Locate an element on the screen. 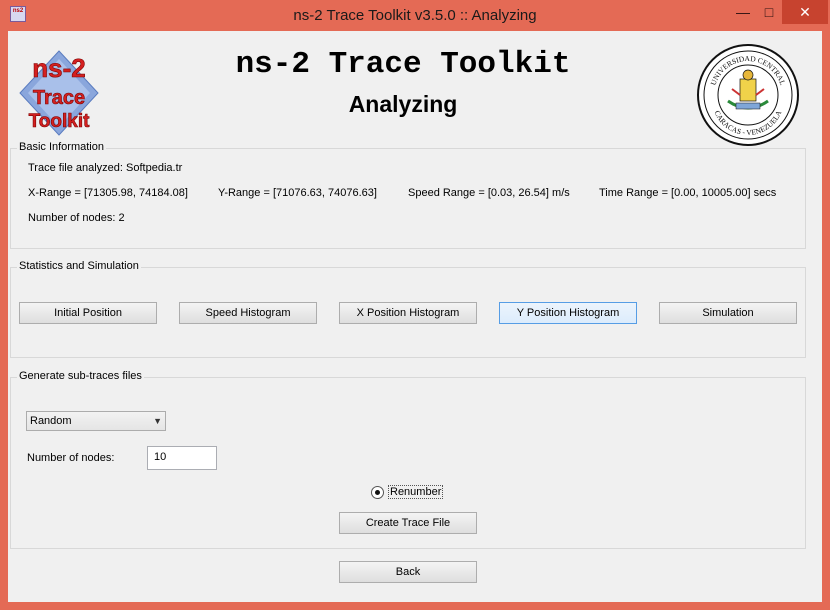 This screenshot has height=610, width=830. chevron-down-icon: ▼ is located at coordinates (157, 421).